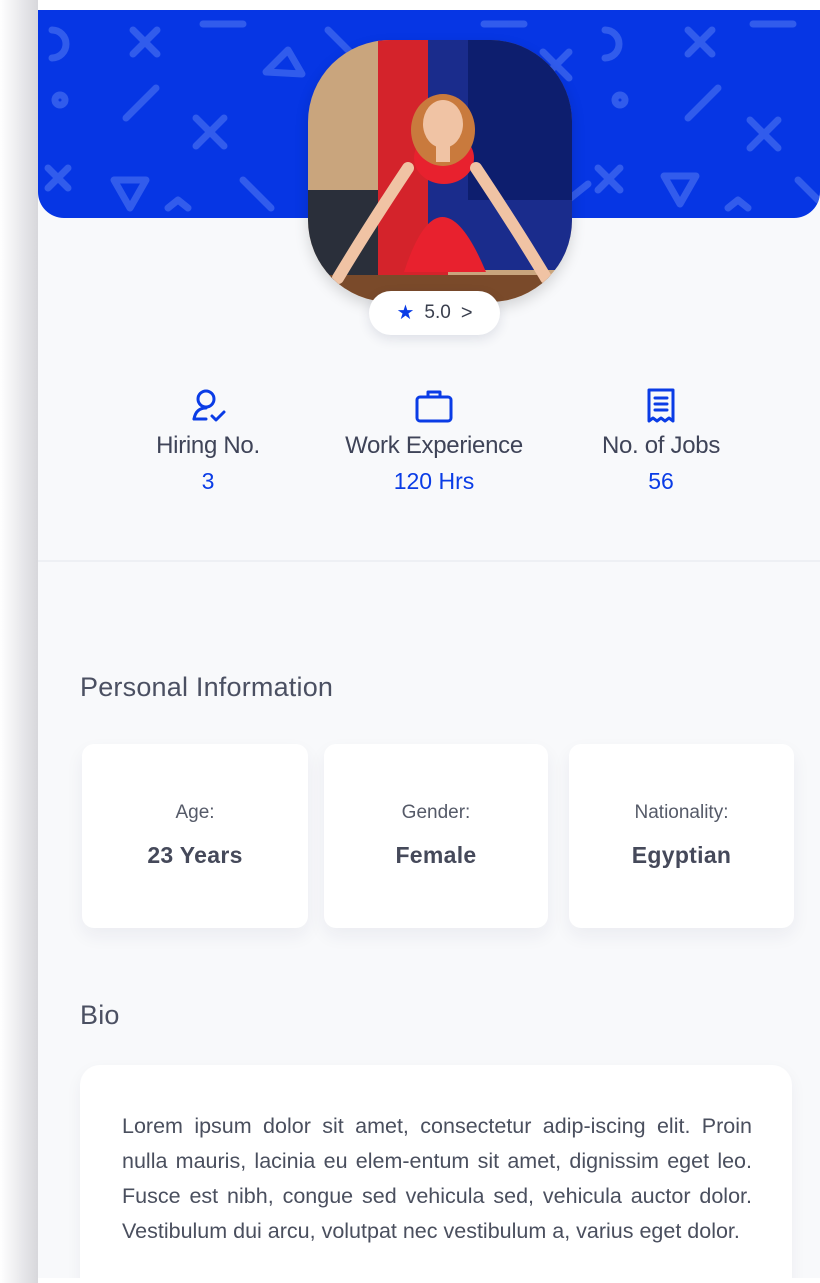  Describe the element at coordinates (661, 406) in the screenshot. I see `receipt-icon` at that location.